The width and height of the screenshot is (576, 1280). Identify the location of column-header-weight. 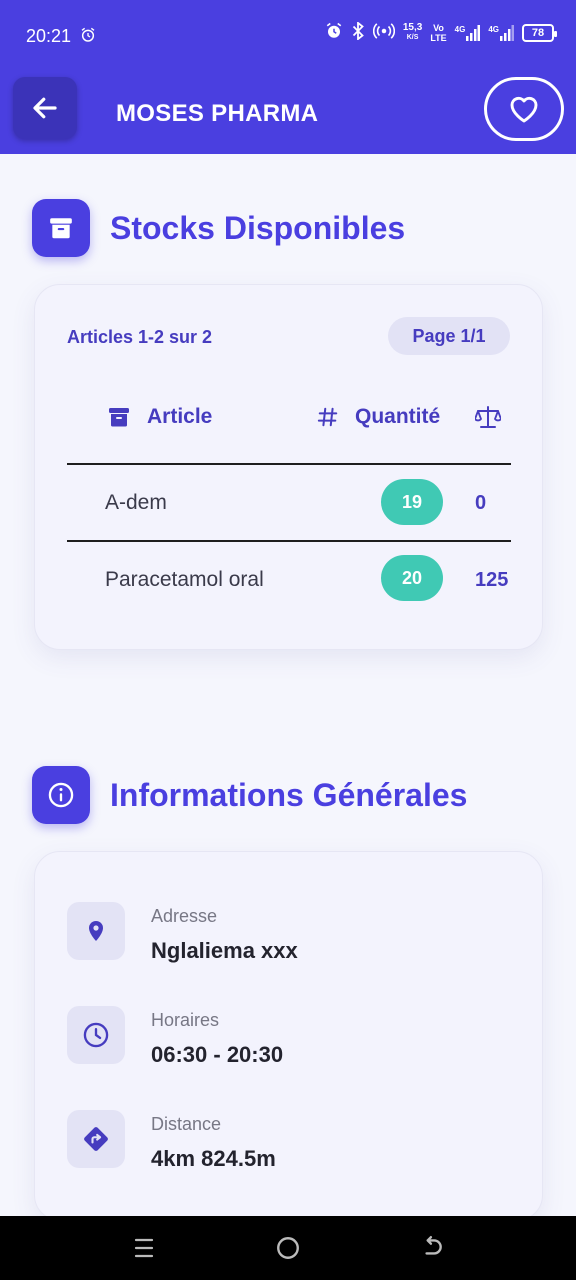
(488, 417).